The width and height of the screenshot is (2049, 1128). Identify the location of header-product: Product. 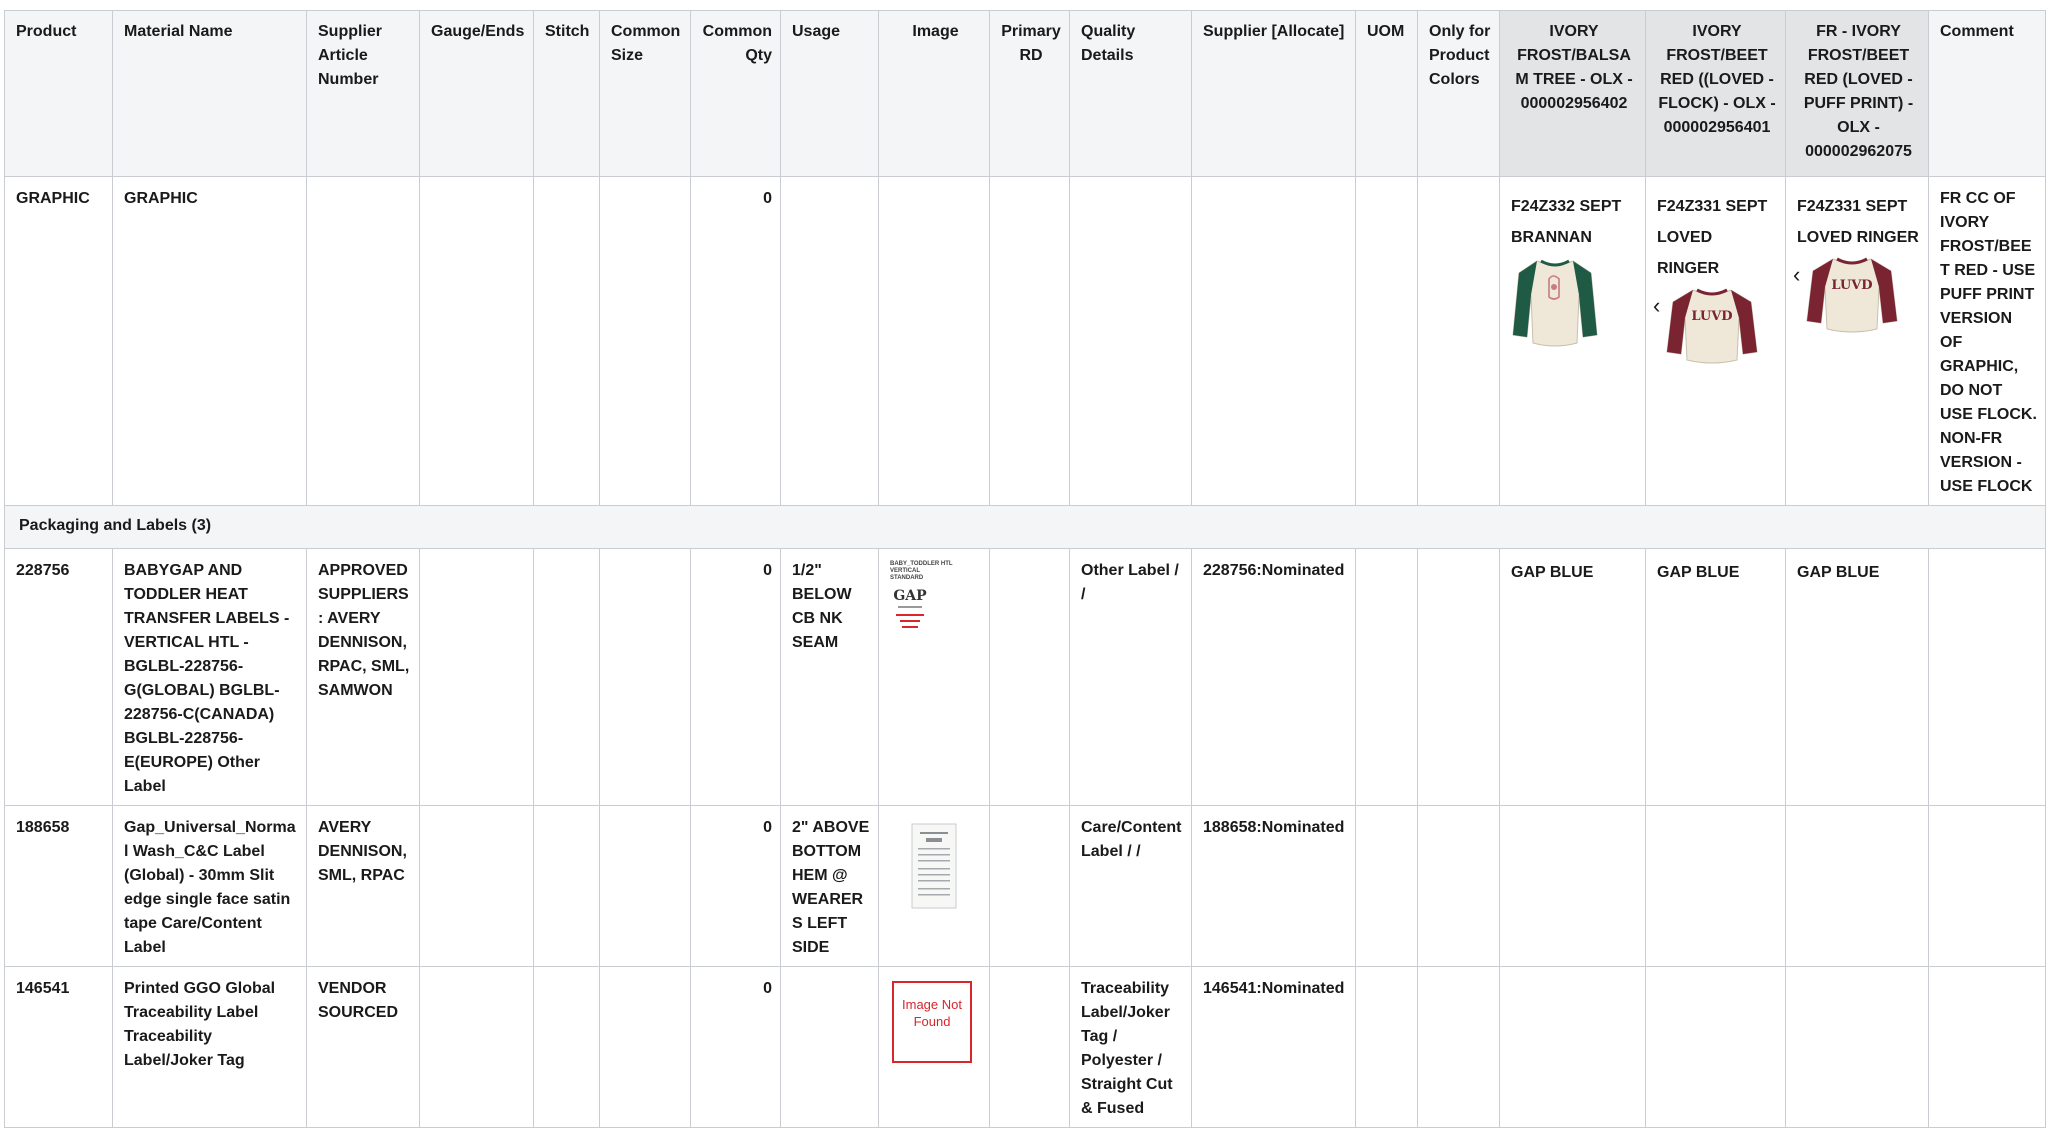
(58, 93).